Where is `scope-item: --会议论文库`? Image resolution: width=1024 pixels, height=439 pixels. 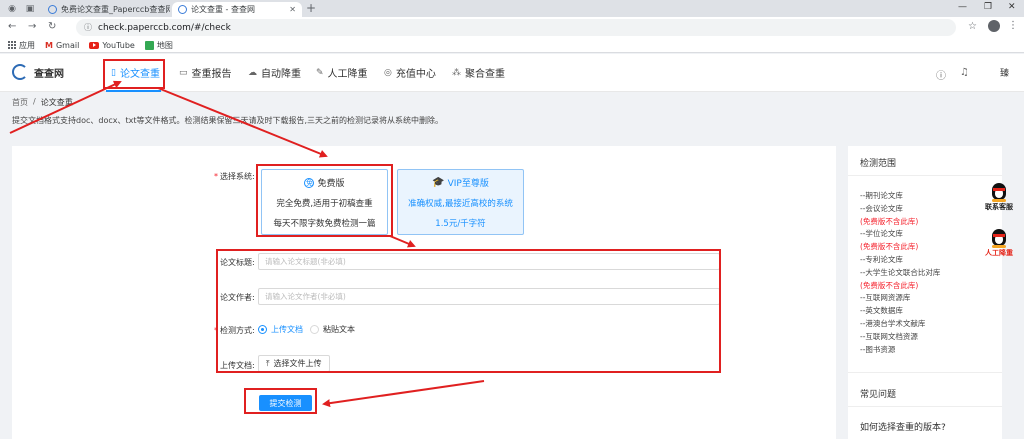 scope-item: --会议论文库 is located at coordinates (881, 208).